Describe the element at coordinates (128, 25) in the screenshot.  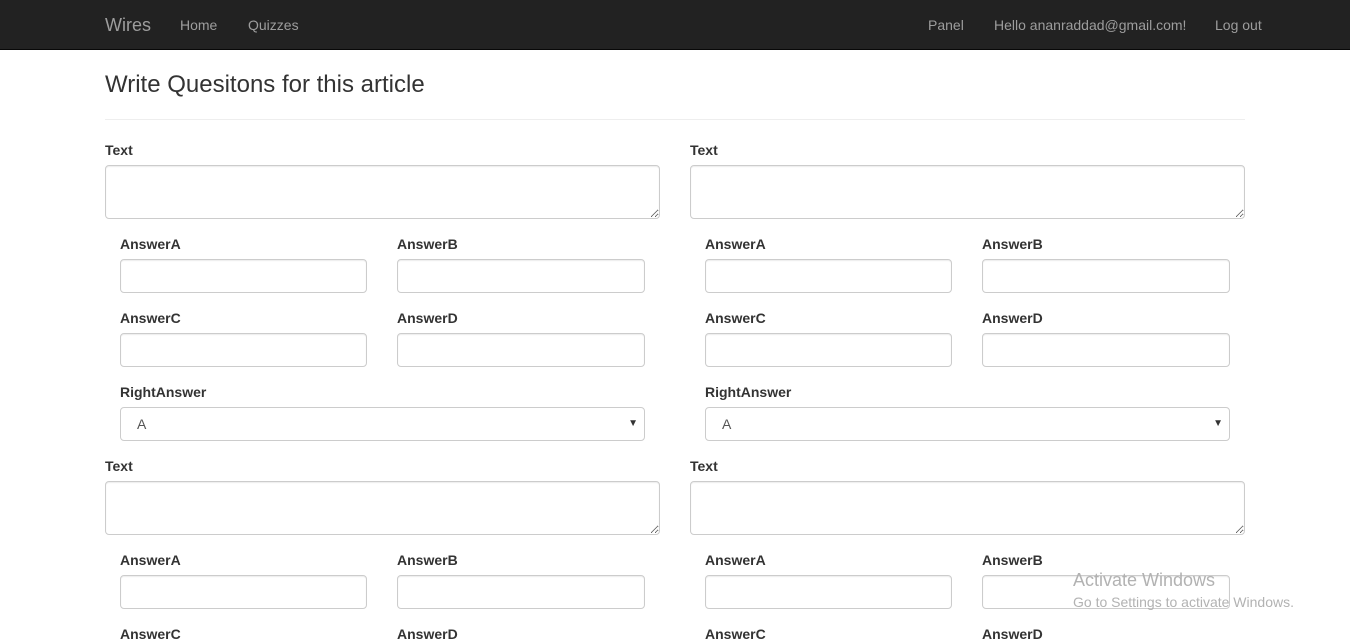
I see `brand-link: Wires` at that location.